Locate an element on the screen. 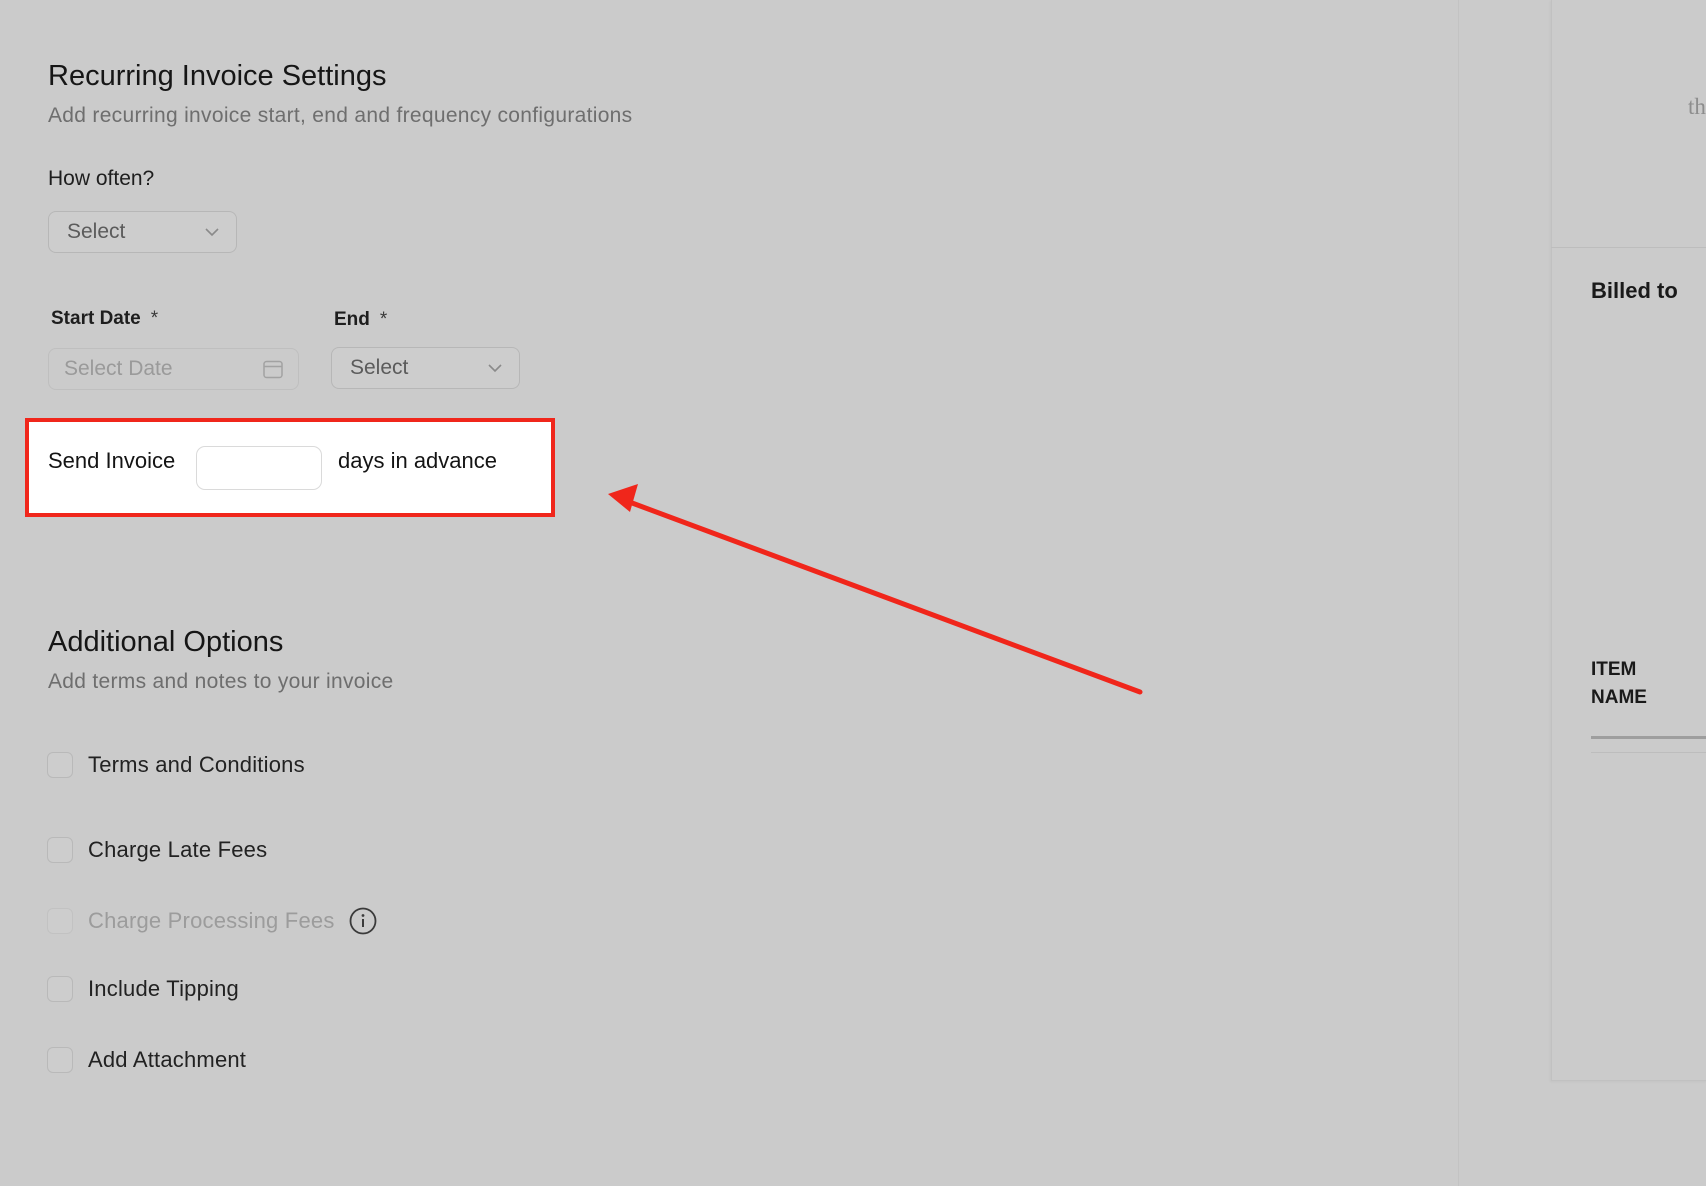 This screenshot has height=1186, width=1706. option-terms-and-conditions: Terms and Conditions is located at coordinates (176, 765).